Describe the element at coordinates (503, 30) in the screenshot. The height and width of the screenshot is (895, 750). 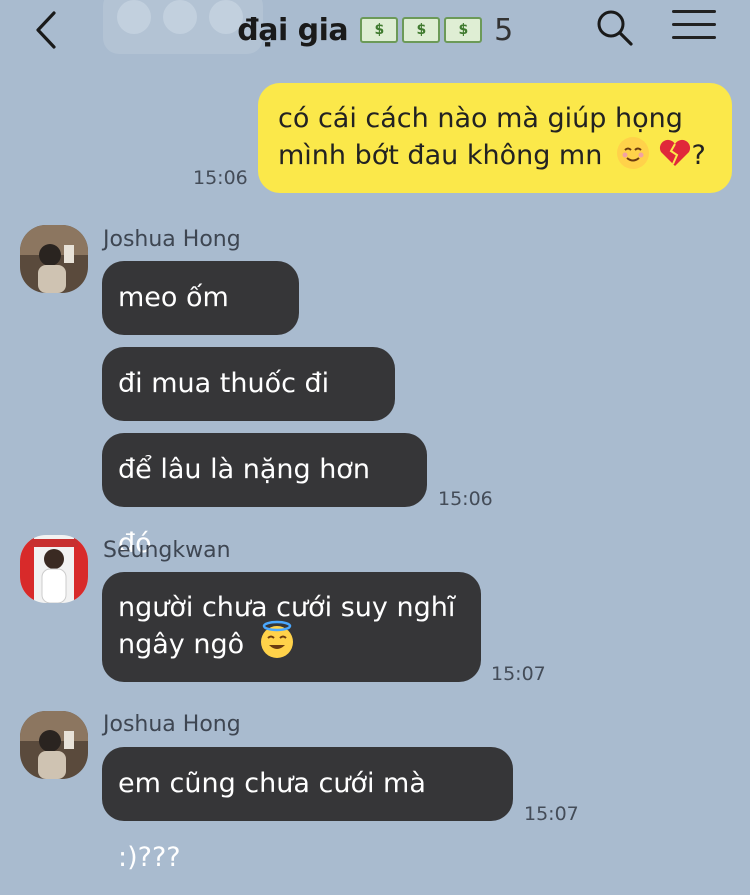
I see `member-count: 5` at that location.